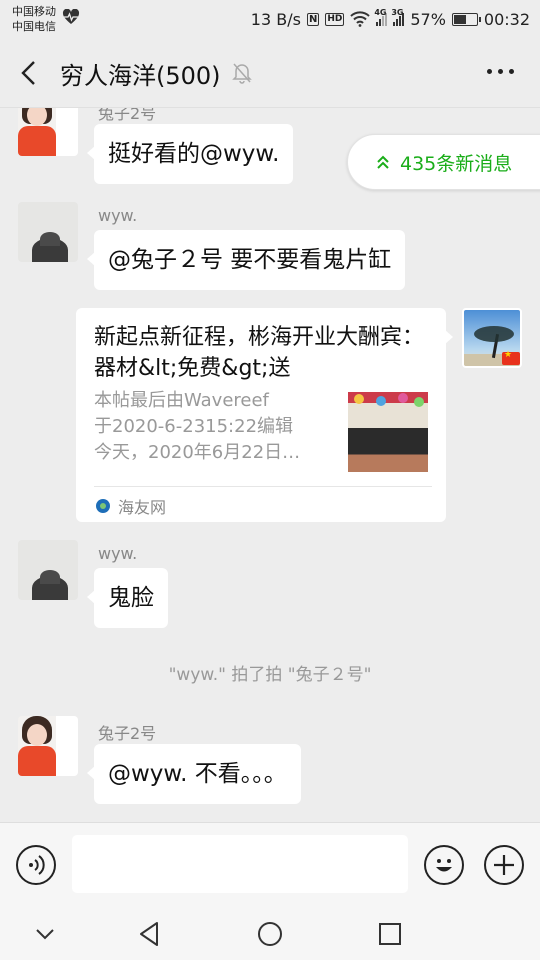 This screenshot has height=960, width=540. Describe the element at coordinates (275, 19) in the screenshot. I see `net-speed: 13 B/s` at that location.